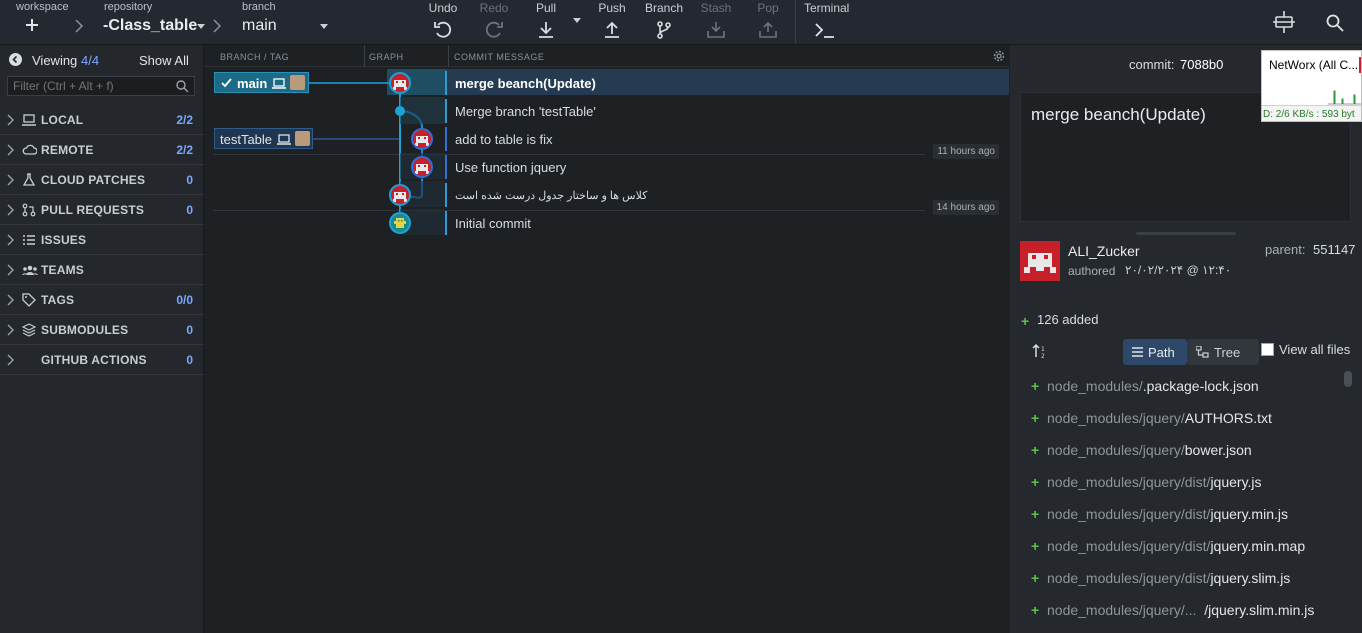 This screenshot has width=1362, height=633. I want to click on list-icon, so click(1137, 352).